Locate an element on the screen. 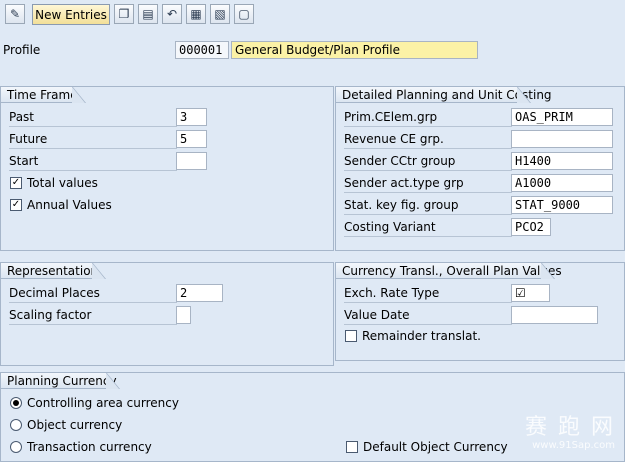  costing-variant-input: PCO2 is located at coordinates (531, 227).